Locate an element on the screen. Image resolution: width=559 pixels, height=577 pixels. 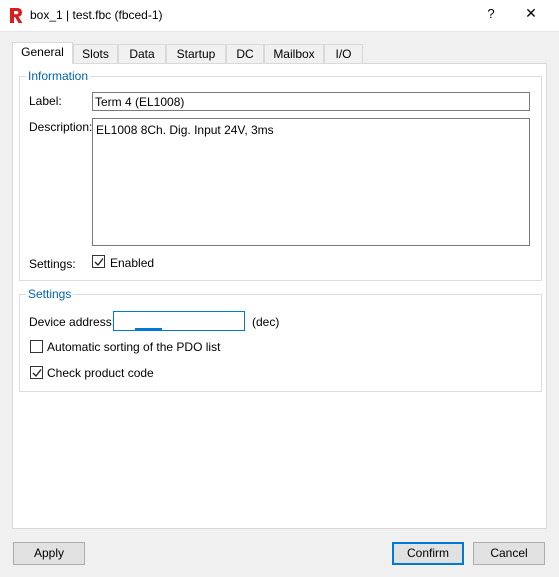
title-bar: box_1 | test.fbc (fbced-1) ? ✕ is located at coordinates (279, 16).